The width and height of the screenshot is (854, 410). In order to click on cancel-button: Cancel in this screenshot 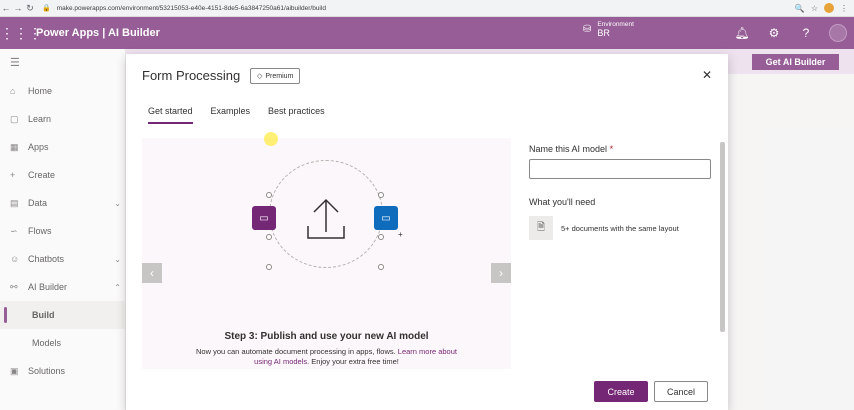, I will do `click(681, 391)`.